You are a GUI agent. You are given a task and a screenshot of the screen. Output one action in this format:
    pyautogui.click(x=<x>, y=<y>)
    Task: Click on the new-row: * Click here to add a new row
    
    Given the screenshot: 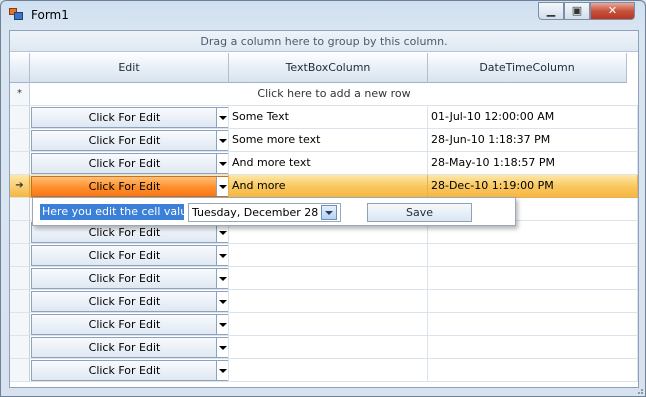 What is the action you would take?
    pyautogui.click(x=324, y=94)
    